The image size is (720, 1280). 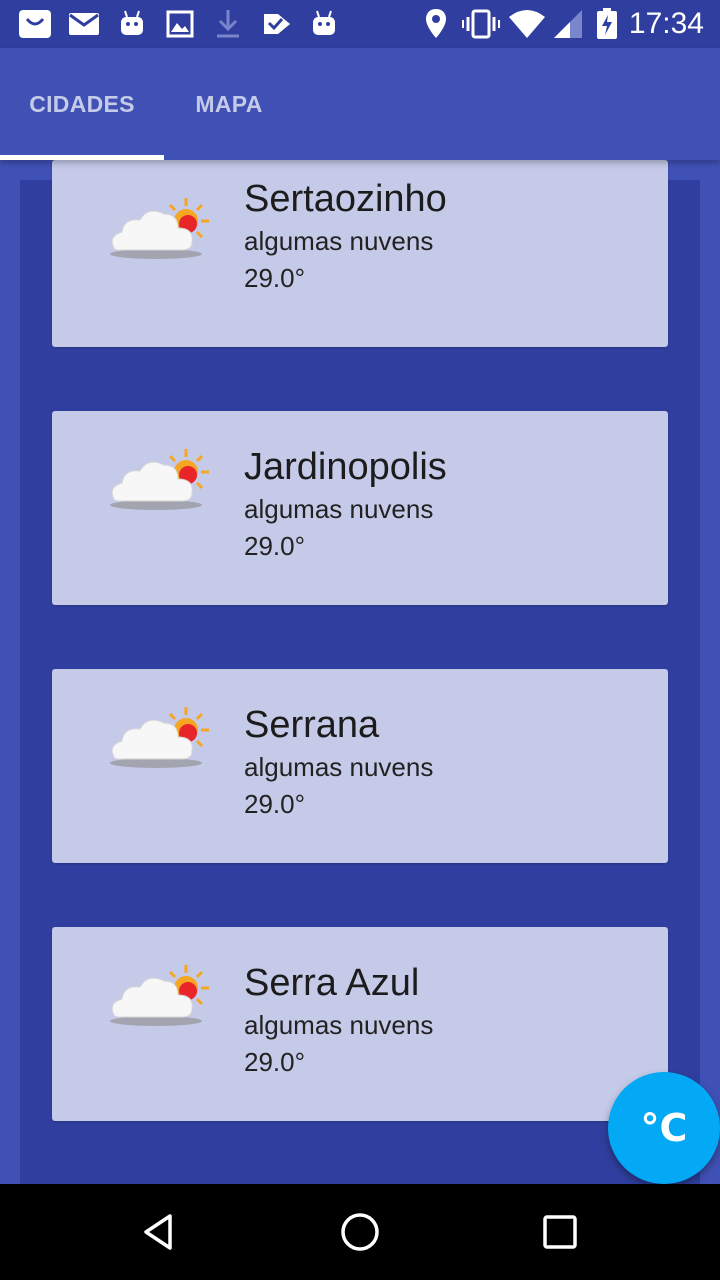 I want to click on navigation-bar, so click(x=360, y=1232).